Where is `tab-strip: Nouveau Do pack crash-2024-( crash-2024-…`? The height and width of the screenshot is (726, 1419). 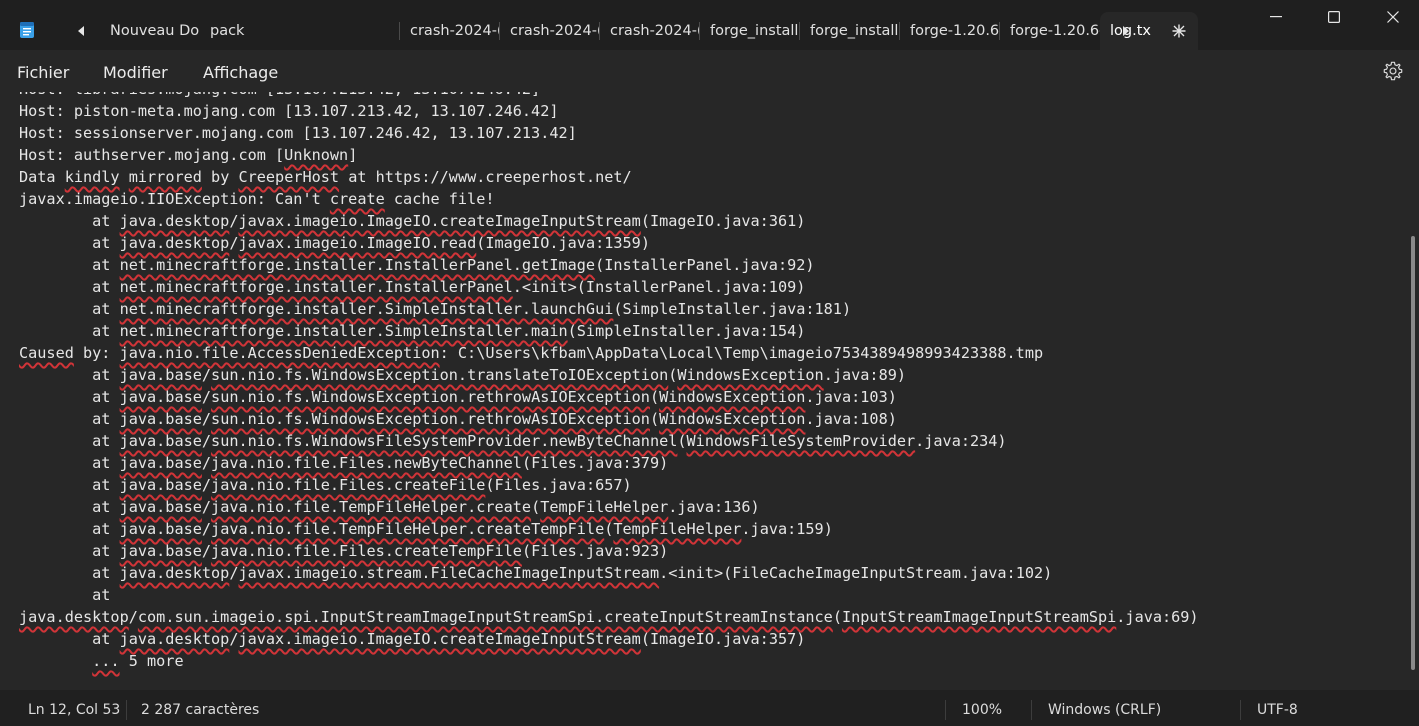
tab-strip: Nouveau Do pack crash-2024-( crash-2024-… is located at coordinates (649, 31).